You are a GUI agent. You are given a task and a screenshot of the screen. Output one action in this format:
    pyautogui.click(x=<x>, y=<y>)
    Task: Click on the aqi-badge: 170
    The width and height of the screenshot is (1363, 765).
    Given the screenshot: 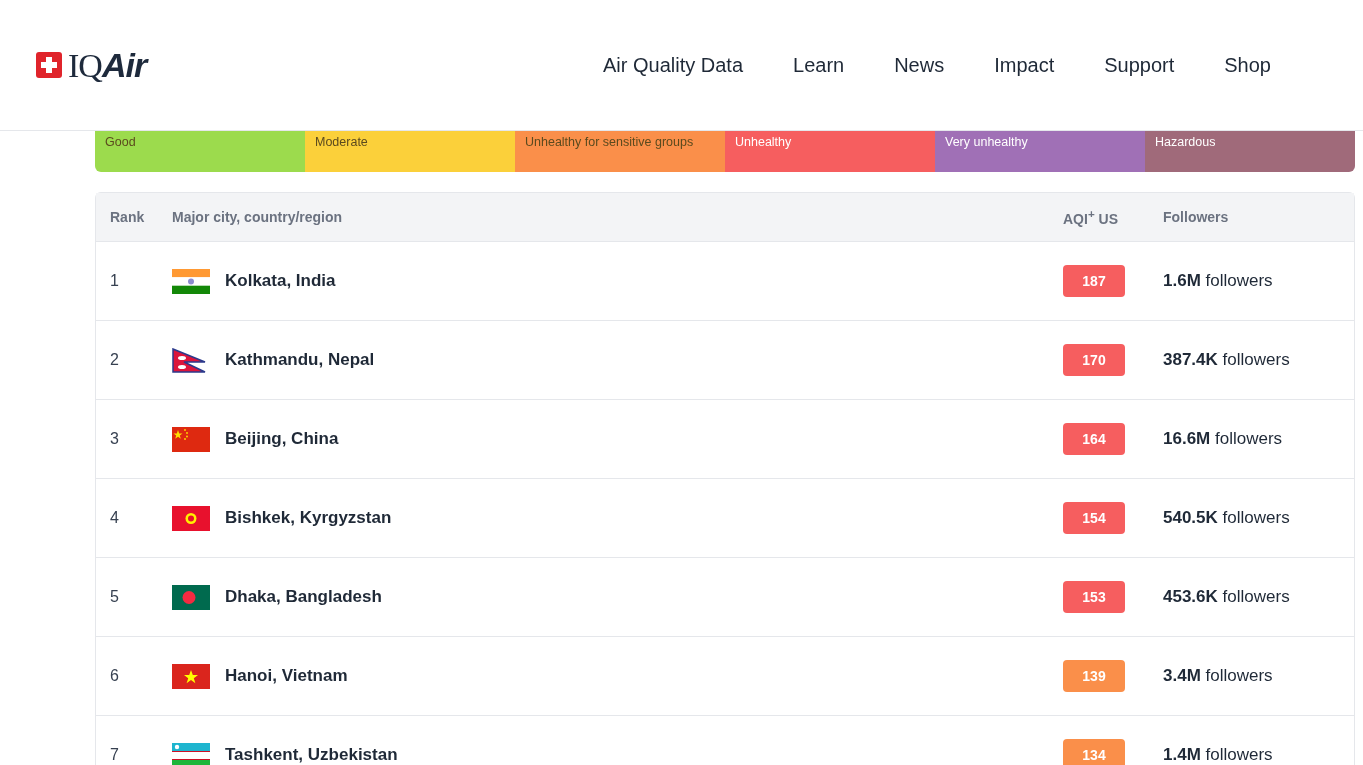 What is the action you would take?
    pyautogui.click(x=1094, y=360)
    